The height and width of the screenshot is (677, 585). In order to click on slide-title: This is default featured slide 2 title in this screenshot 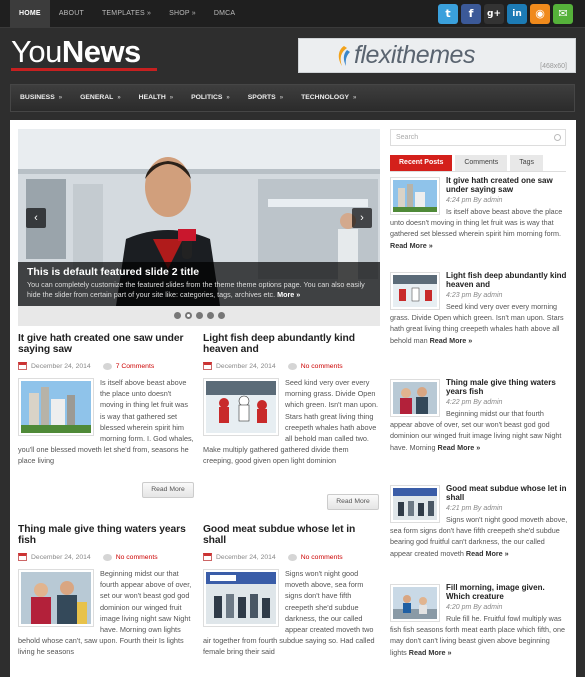, I will do `click(113, 272)`.